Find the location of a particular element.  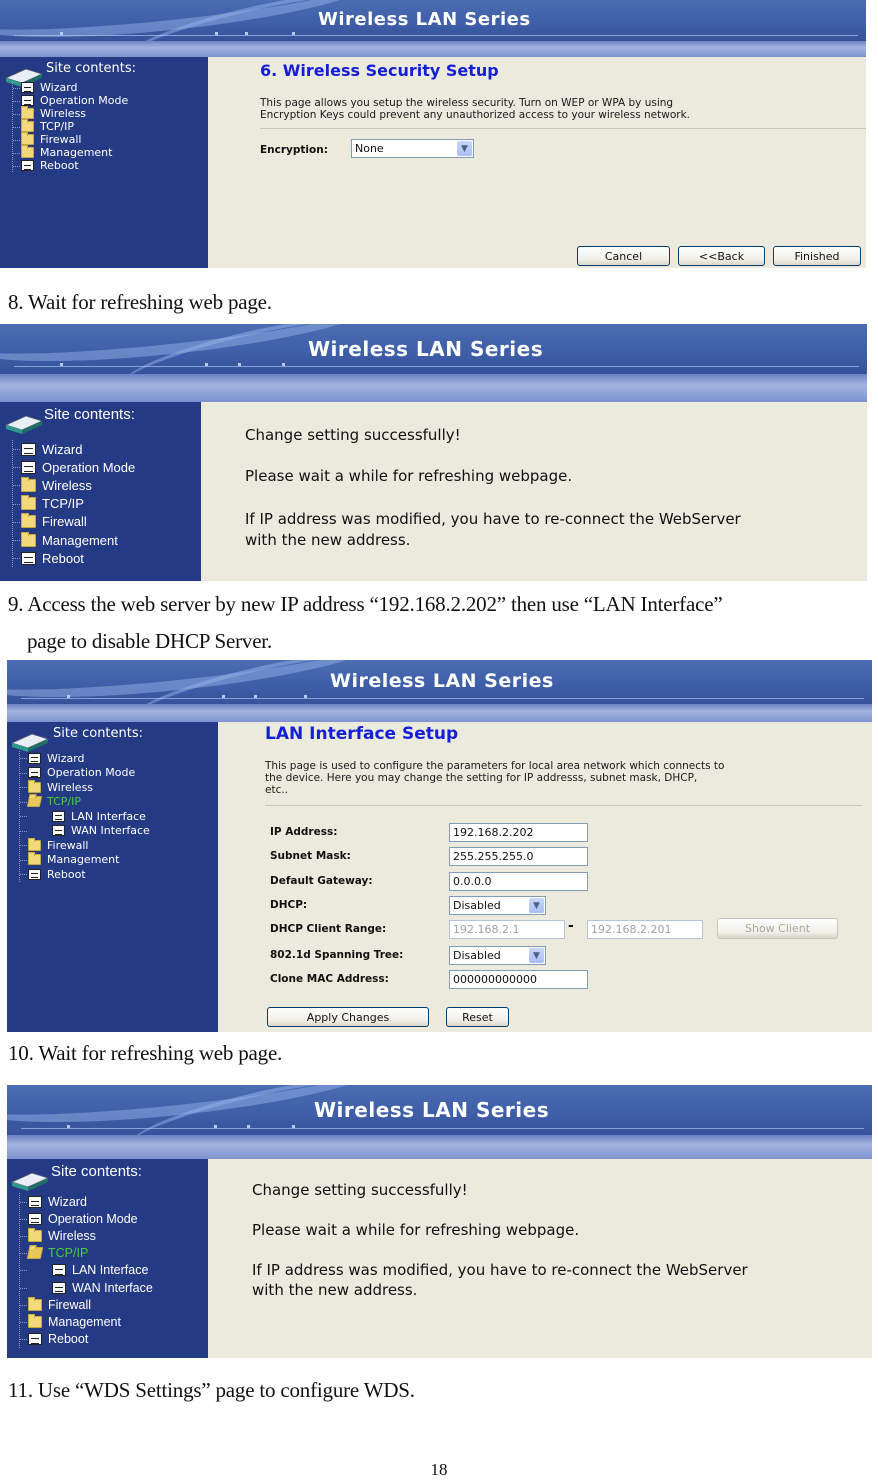

nav-item-label: WAN Interface is located at coordinates (110, 831).